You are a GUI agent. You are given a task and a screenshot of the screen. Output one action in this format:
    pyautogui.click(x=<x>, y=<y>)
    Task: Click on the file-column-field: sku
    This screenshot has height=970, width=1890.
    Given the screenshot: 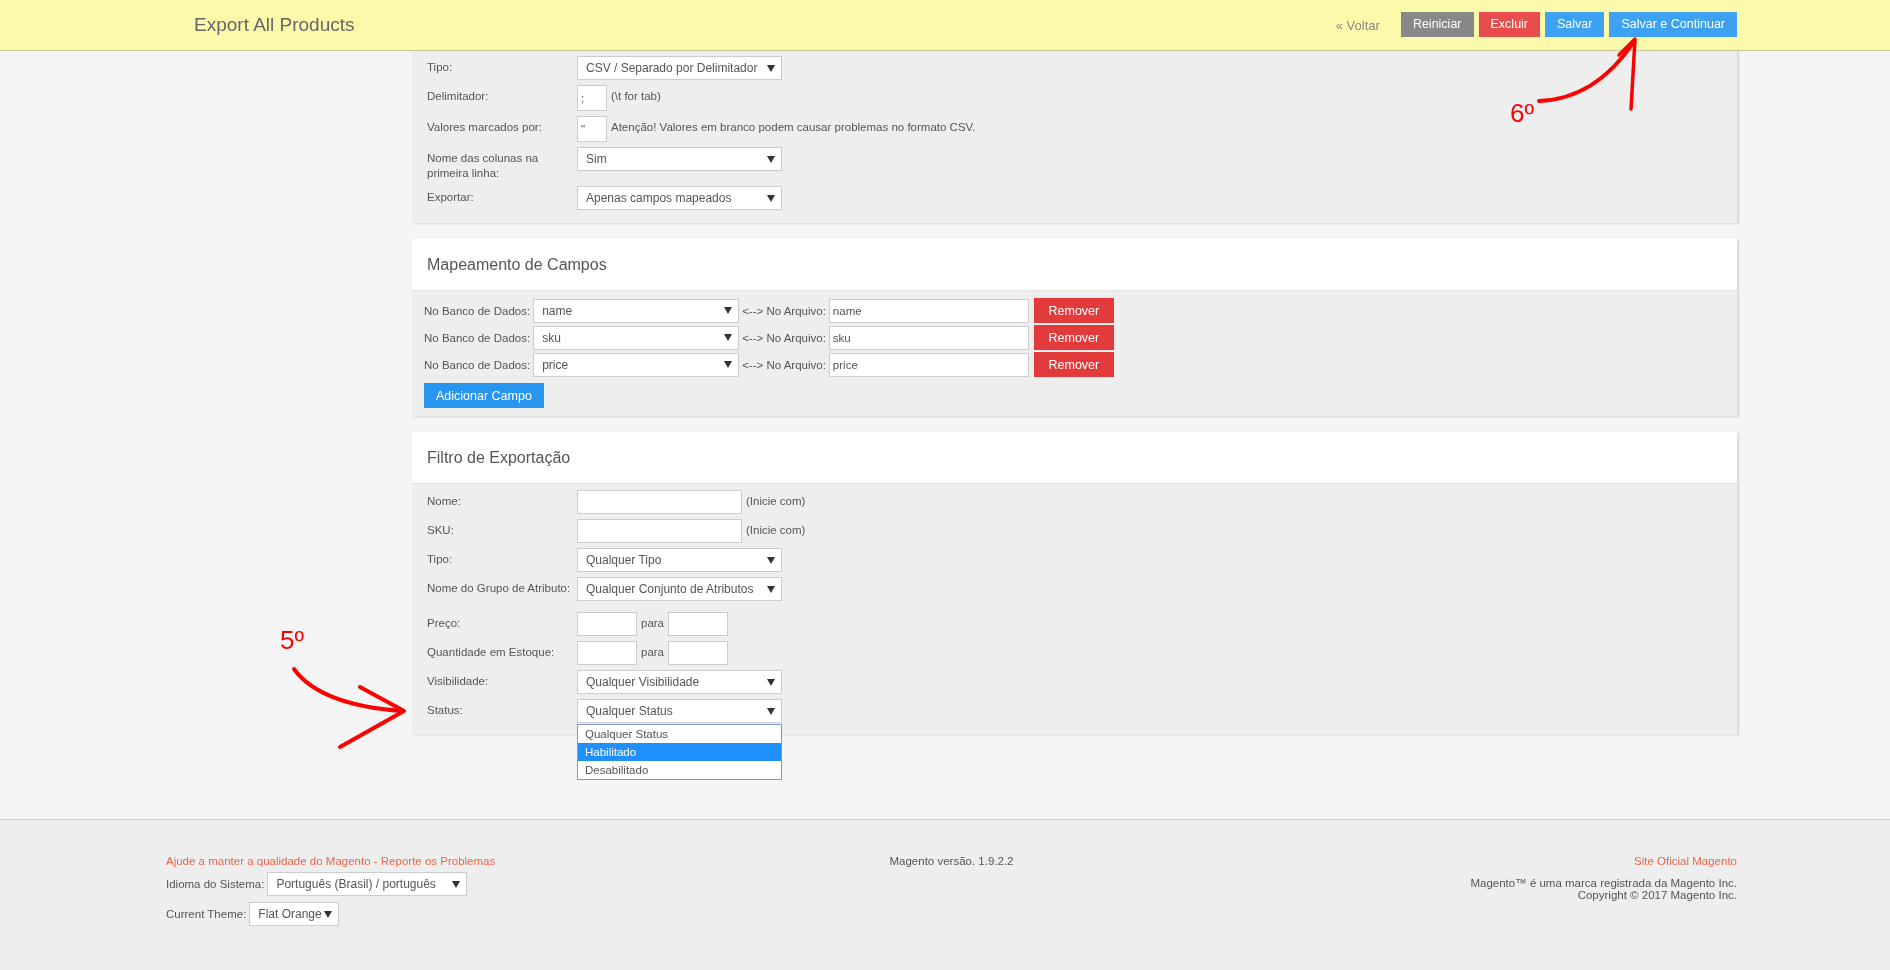 What is the action you would take?
    pyautogui.click(x=928, y=337)
    